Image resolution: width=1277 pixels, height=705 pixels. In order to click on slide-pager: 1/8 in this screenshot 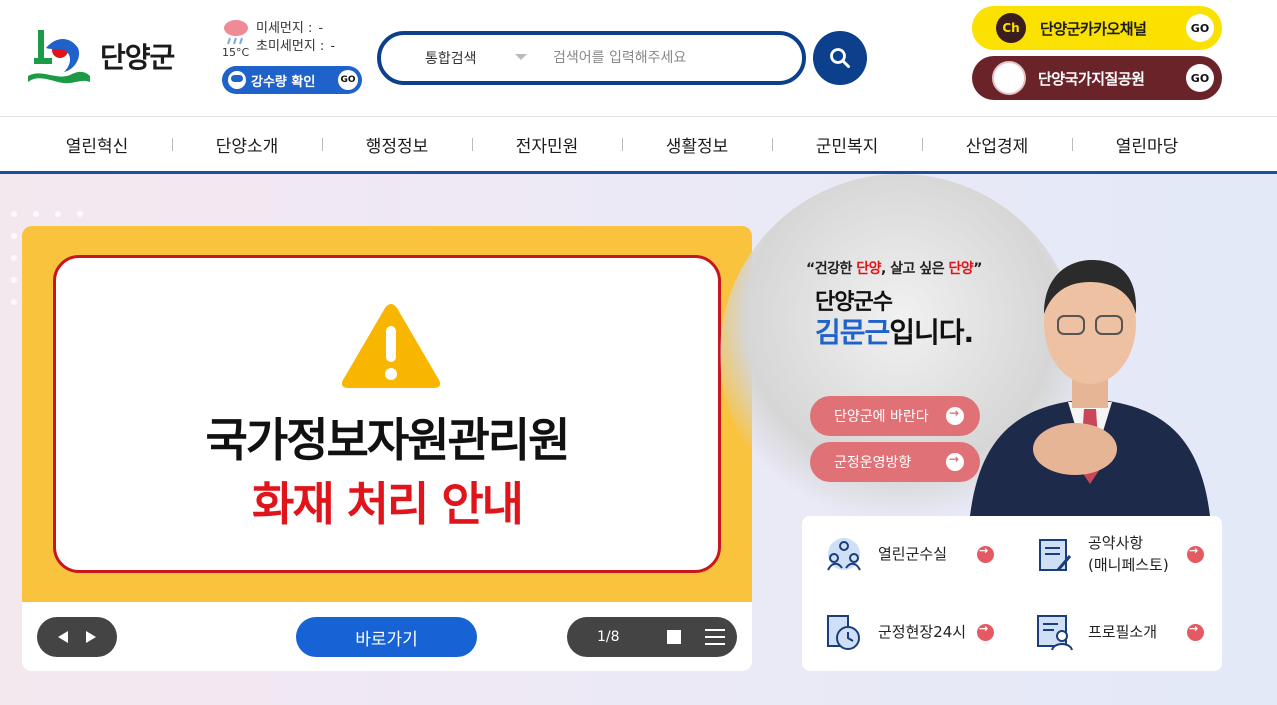, I will do `click(652, 637)`.